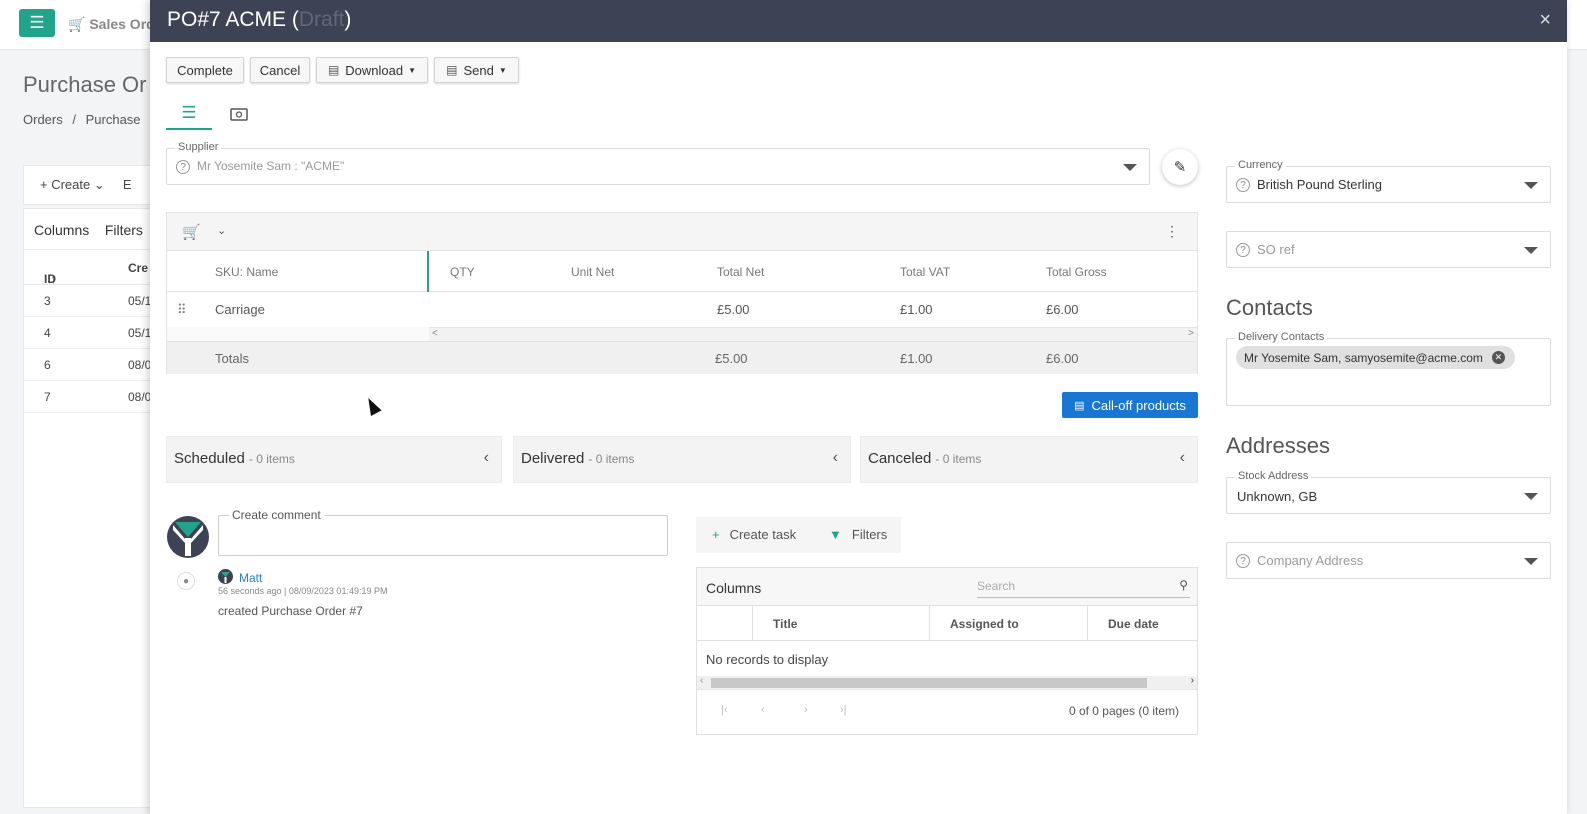  What do you see at coordinates (250, 578) in the screenshot?
I see `comment-author: Matt` at bounding box center [250, 578].